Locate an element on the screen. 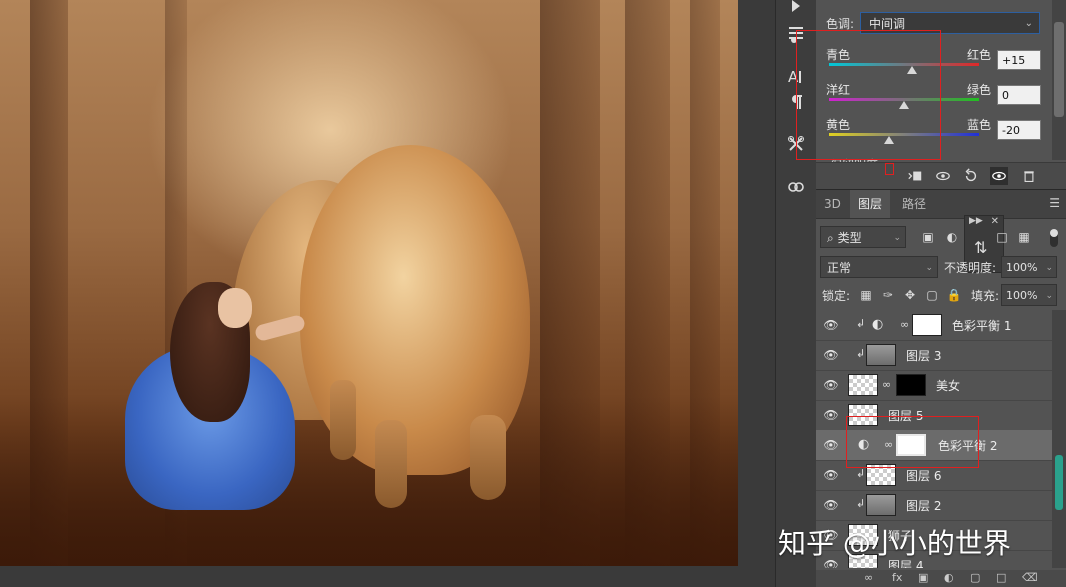  blend-mode-select: 正常 ⌄ is located at coordinates (879, 267).